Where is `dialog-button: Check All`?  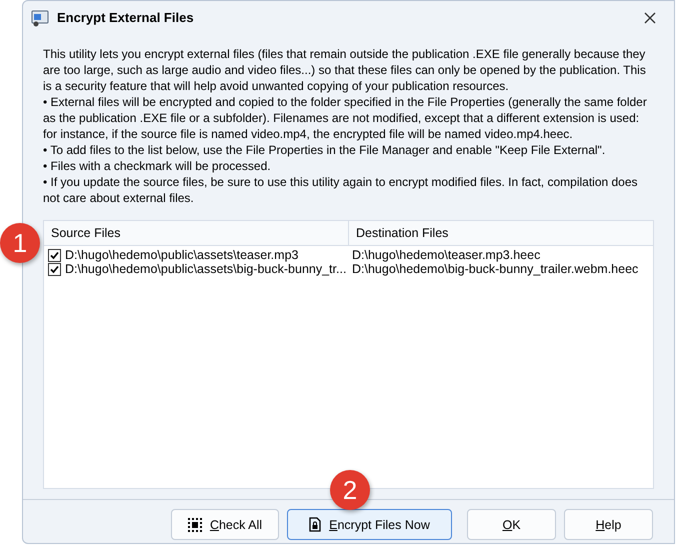
dialog-button: Check All is located at coordinates (225, 524).